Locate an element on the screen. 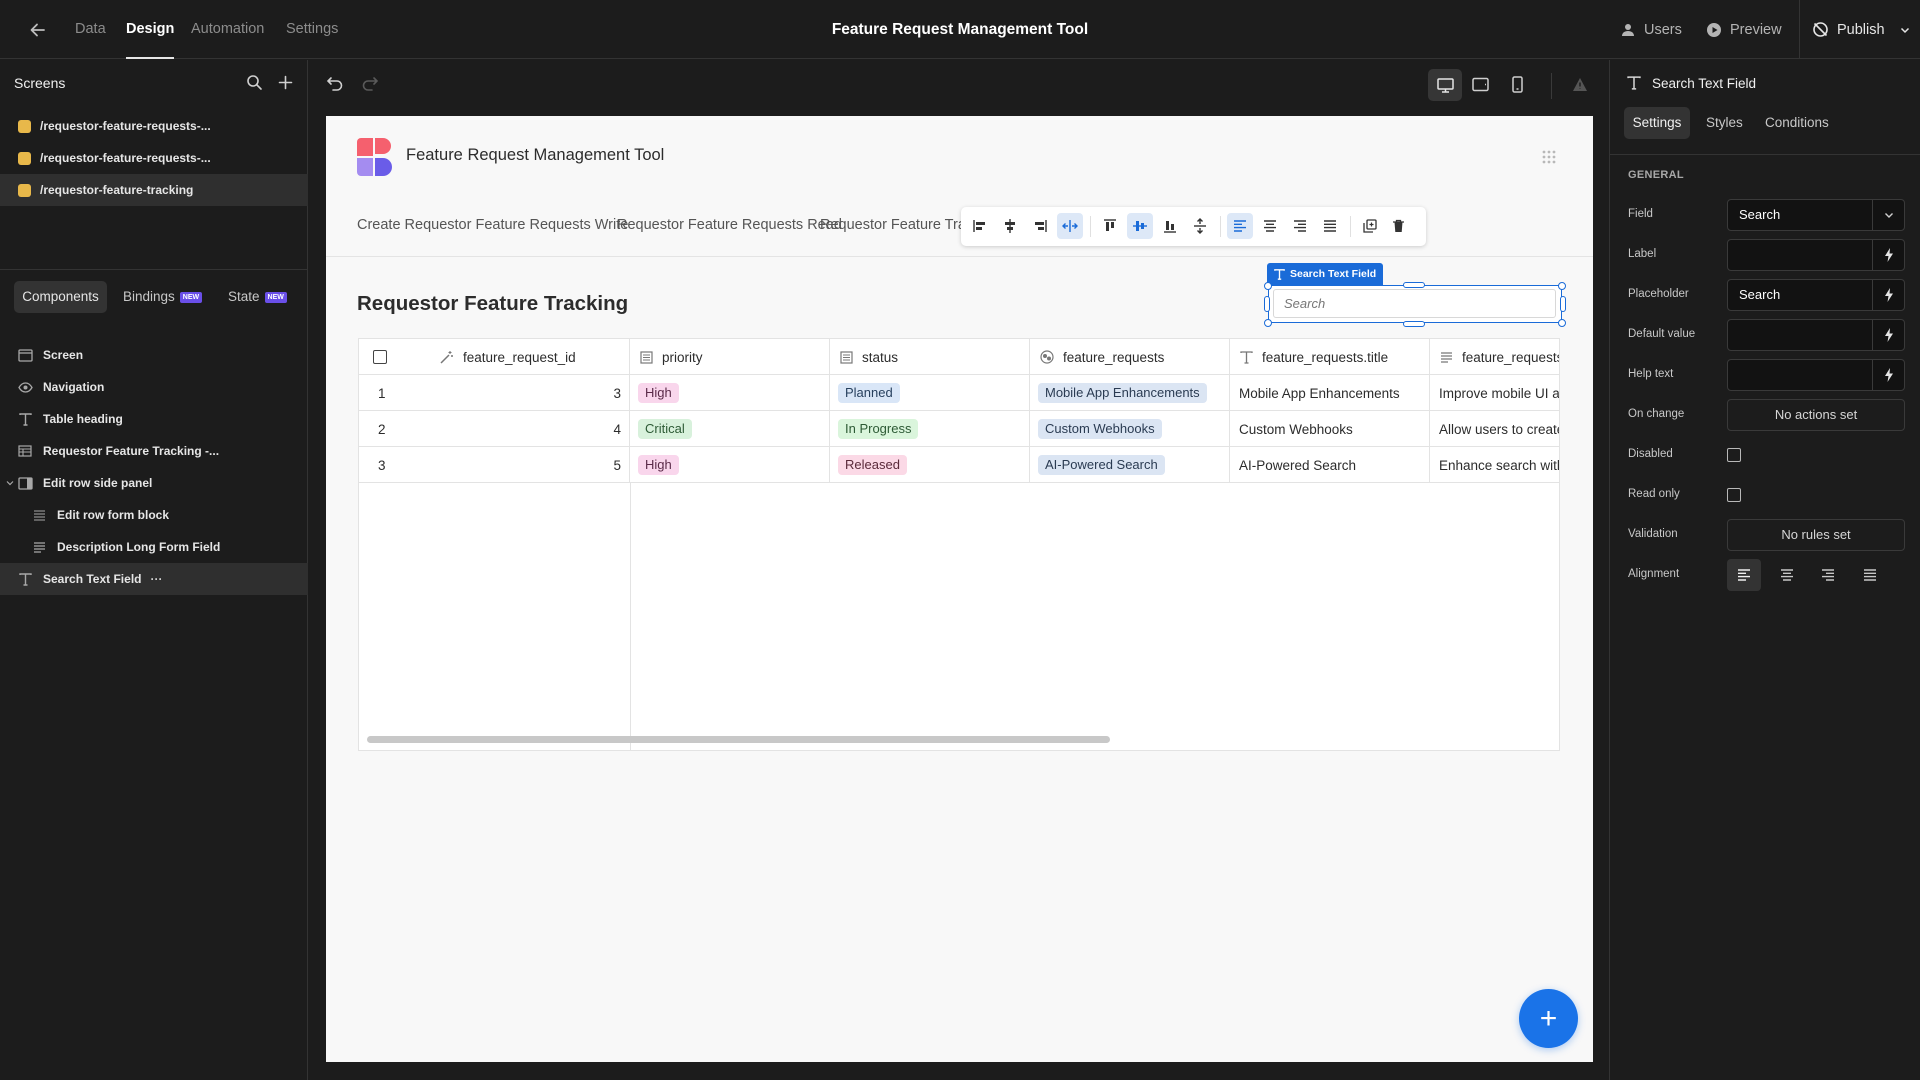  add-screen-icon is located at coordinates (285, 82).